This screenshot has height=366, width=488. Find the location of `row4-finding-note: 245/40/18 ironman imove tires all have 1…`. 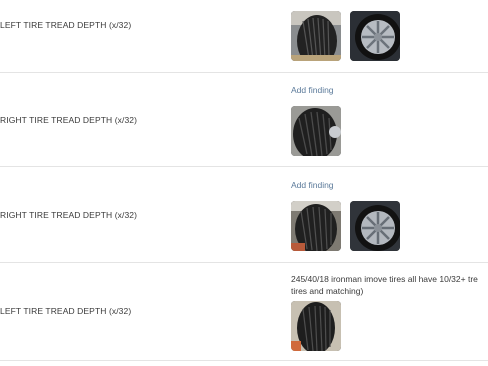

row4-finding-note: 245/40/18 ironman imove tires all have 1… is located at coordinates (389, 285).